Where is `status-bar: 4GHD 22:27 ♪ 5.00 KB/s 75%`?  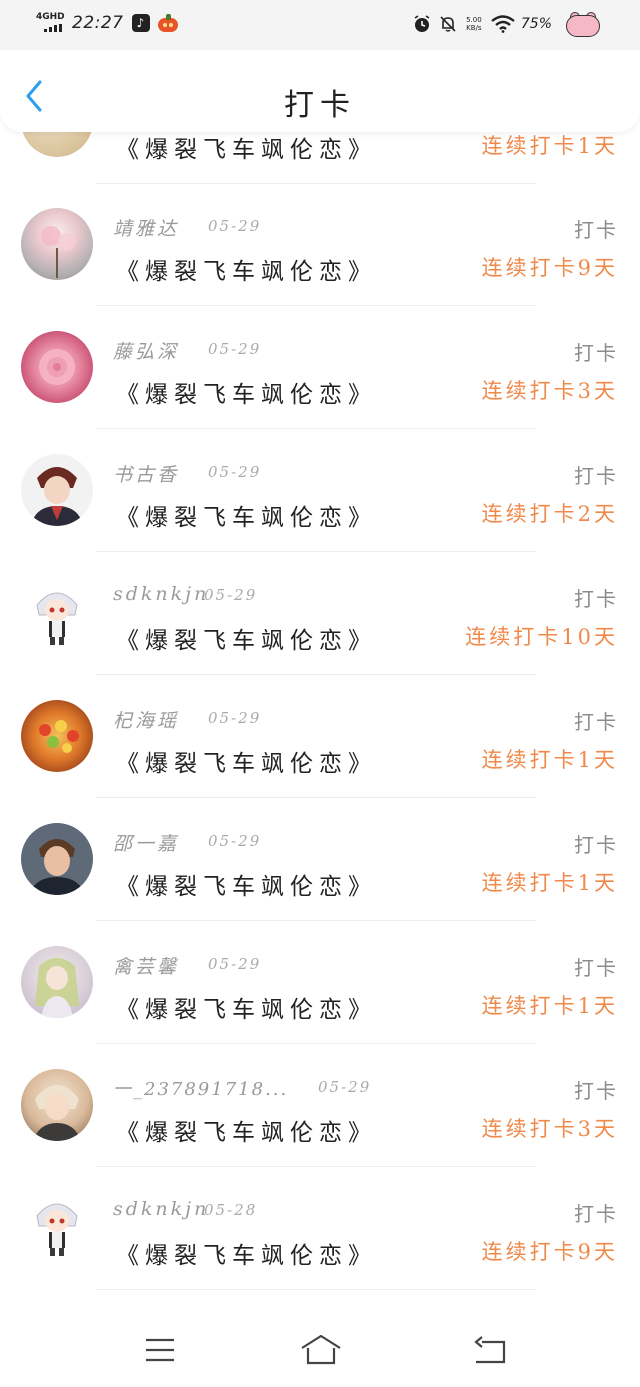
status-bar: 4GHD 22:27 ♪ 5.00 KB/s 75% is located at coordinates (320, 25).